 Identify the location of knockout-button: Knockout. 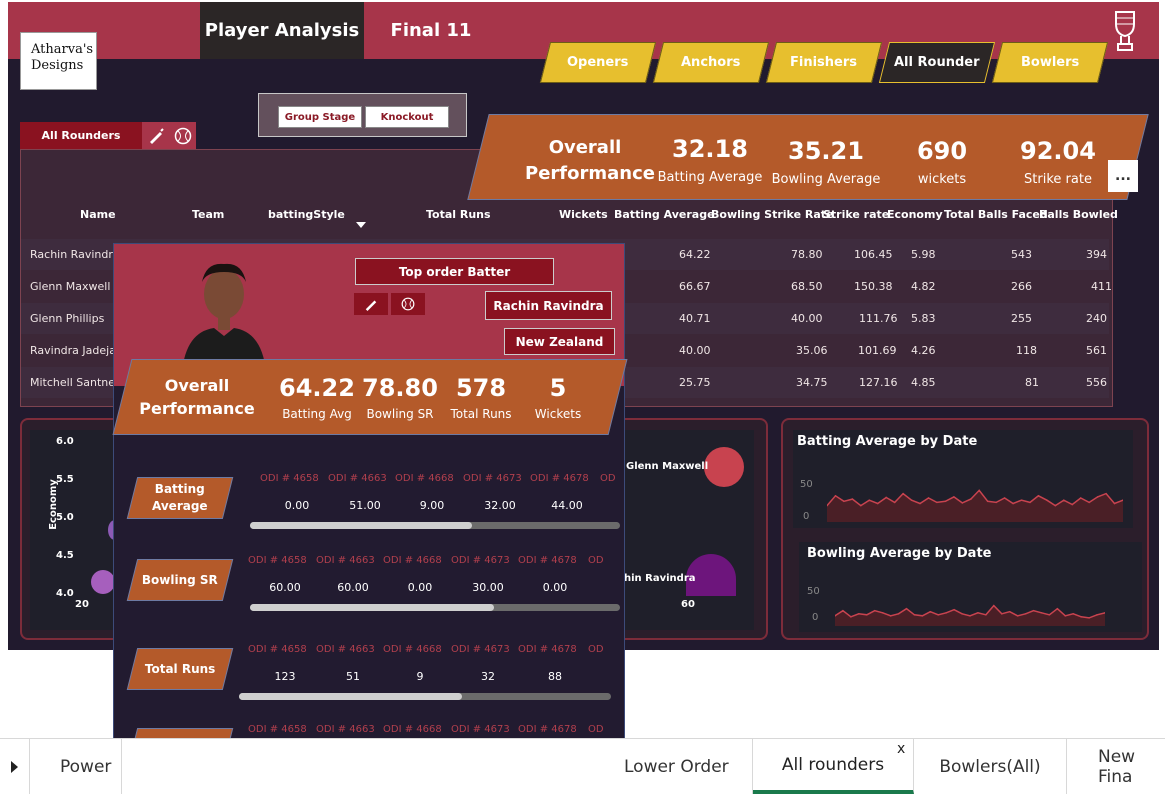
(407, 117).